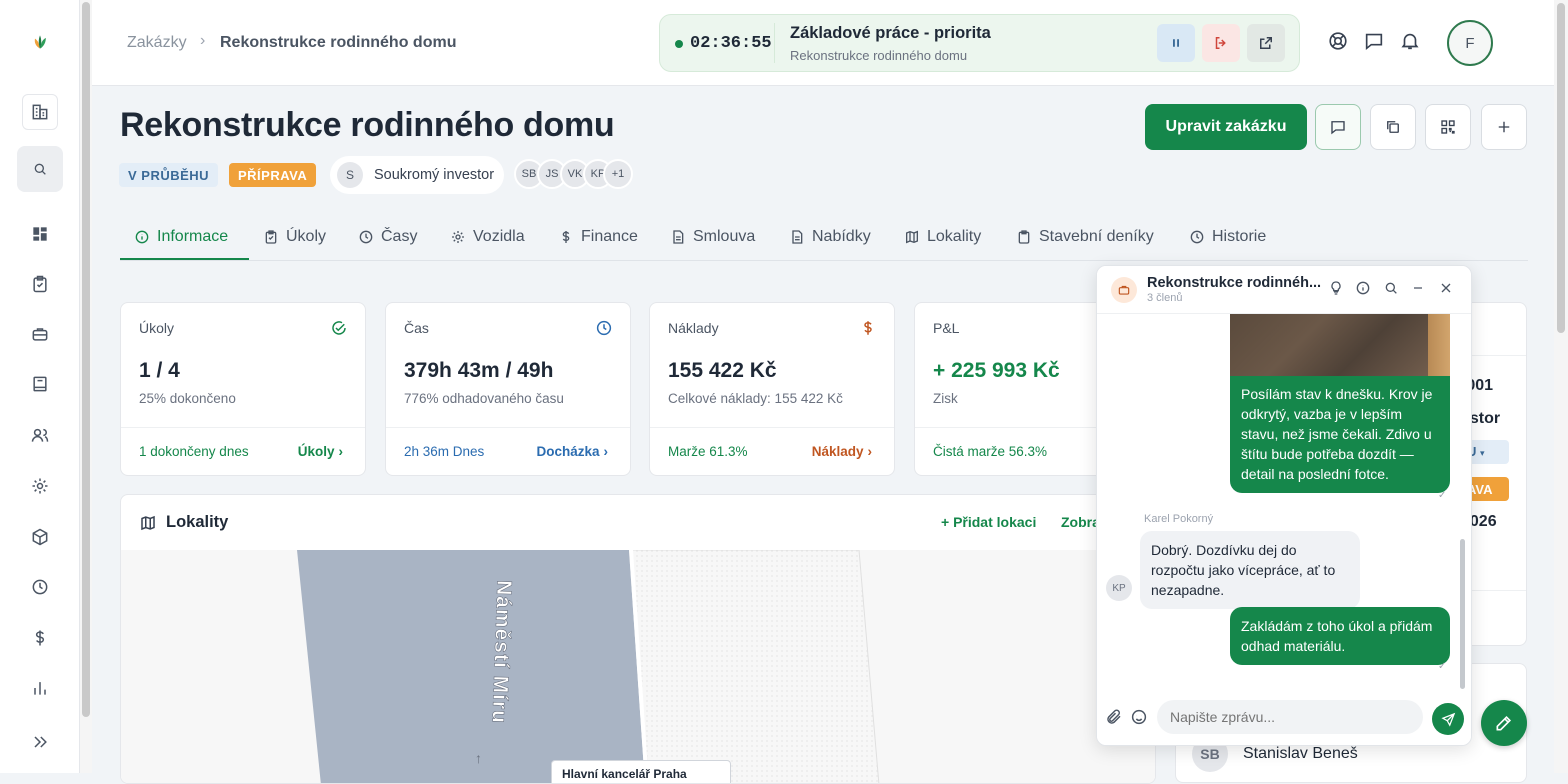 The width and height of the screenshot is (1568, 784). I want to click on map-icon, so click(148, 523).